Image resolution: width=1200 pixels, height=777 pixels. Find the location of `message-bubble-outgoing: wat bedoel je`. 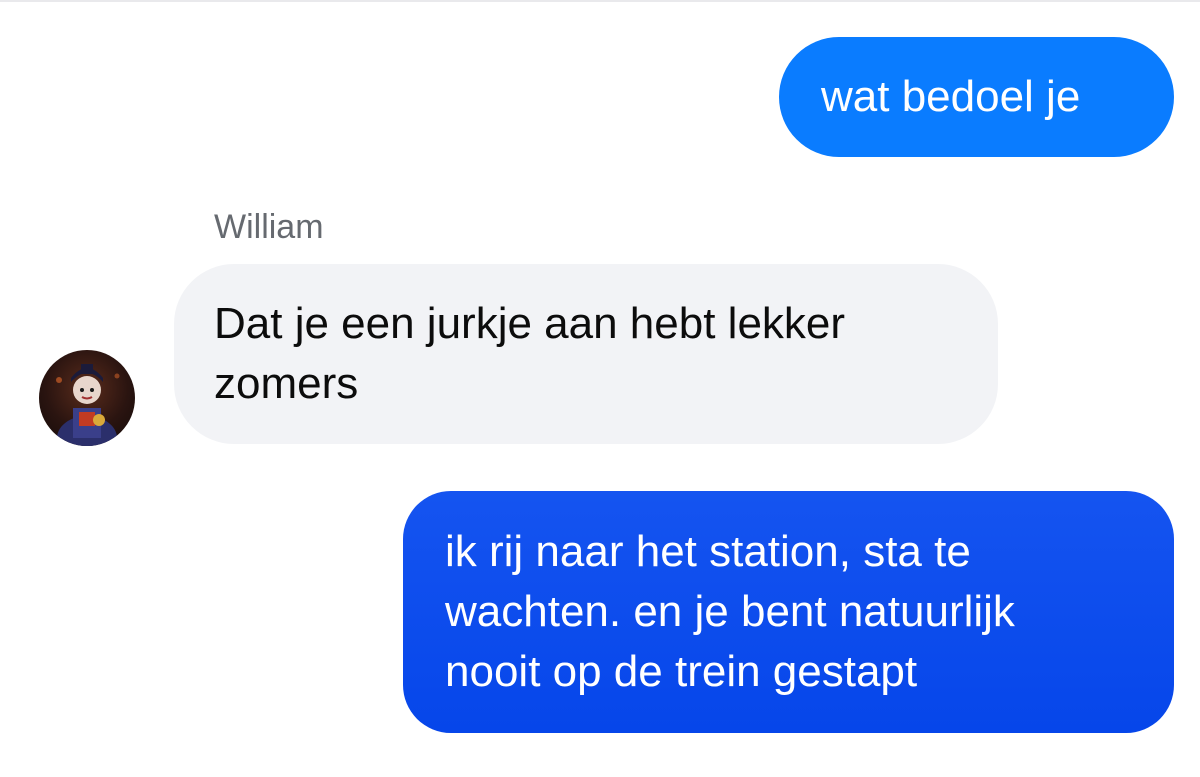

message-bubble-outgoing: wat bedoel je is located at coordinates (976, 97).